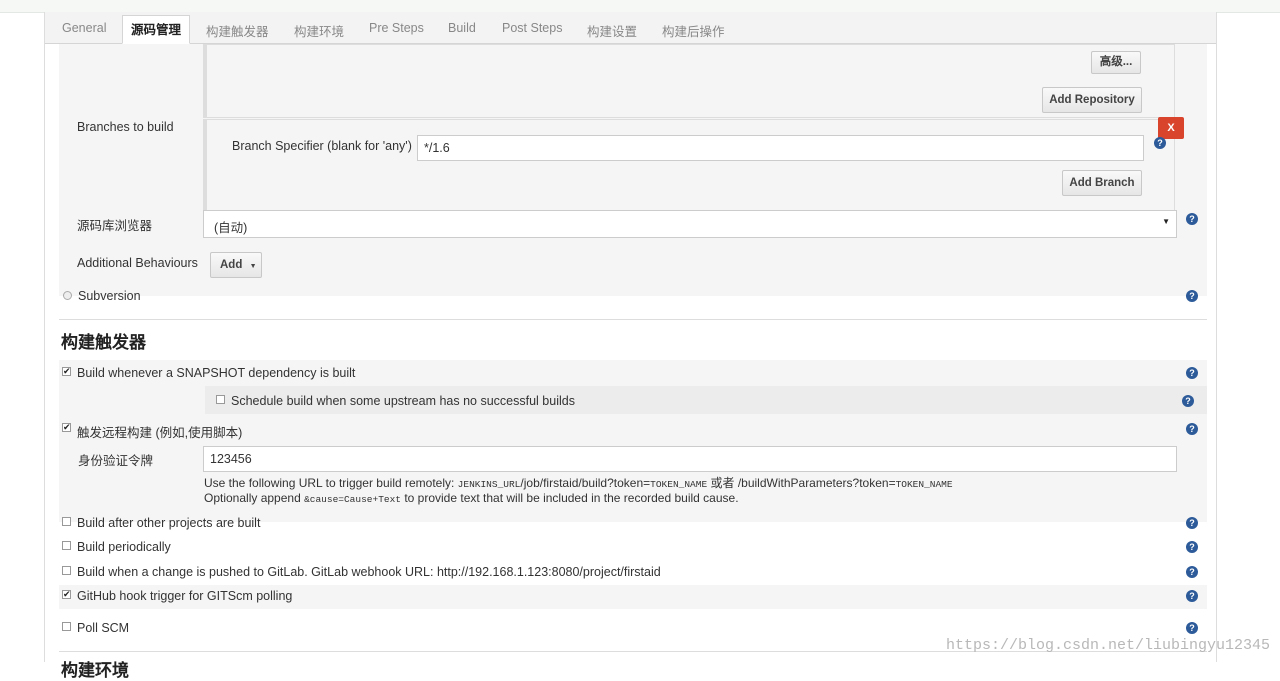 This screenshot has height=681, width=1280. Describe the element at coordinates (137, 263) in the screenshot. I see `additional-behaviours-label: Additional Behaviours` at that location.